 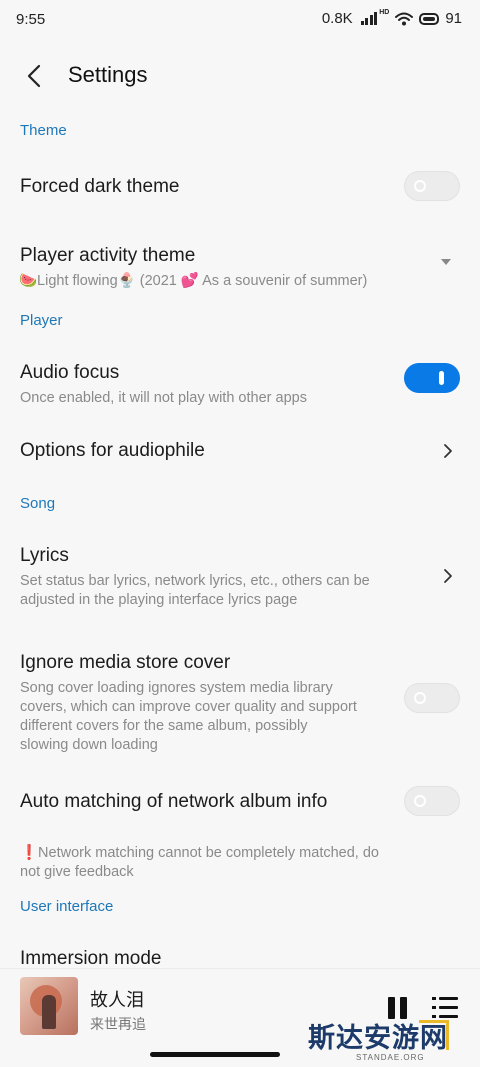 I want to click on forced-dark-toggle, so click(x=432, y=186).